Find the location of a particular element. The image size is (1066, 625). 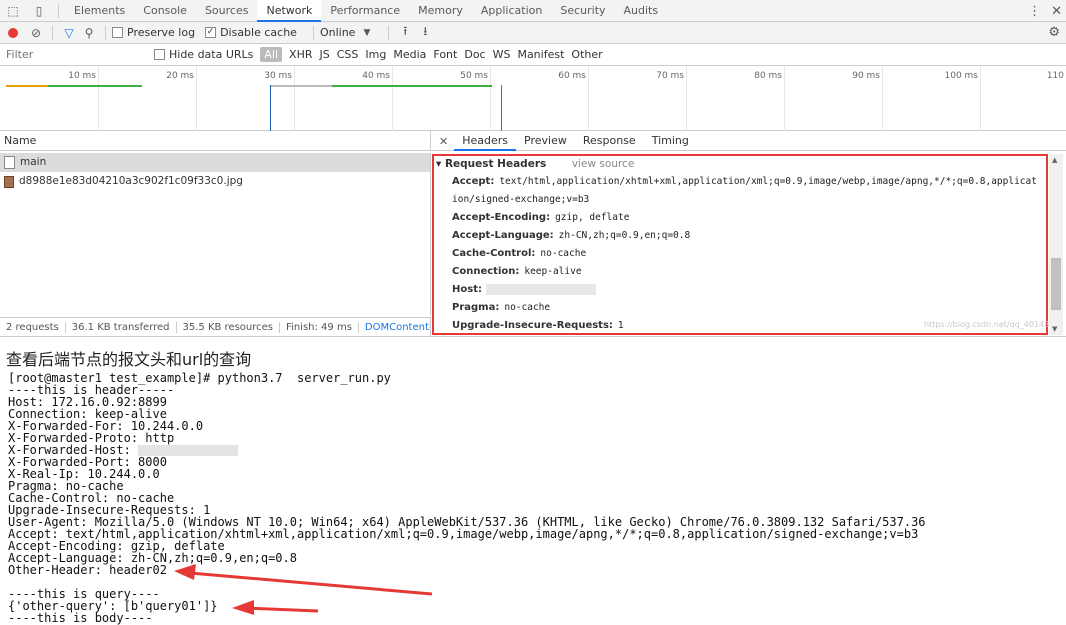

header-row: Accept-Encoding: gzip, deflate is located at coordinates (740, 218).